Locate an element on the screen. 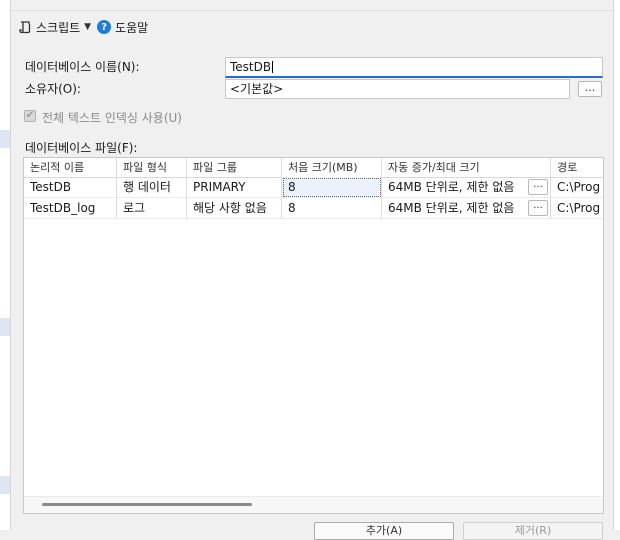 Image resolution: width=620 pixels, height=540 pixels. script-label: 스크립트 is located at coordinates (58, 27).